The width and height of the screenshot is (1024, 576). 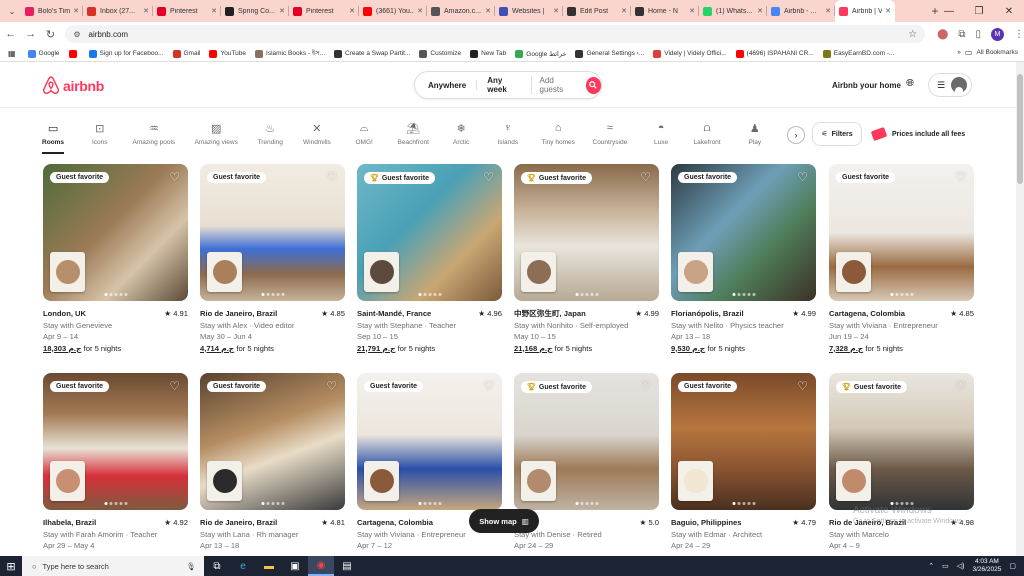 I want to click on category-amazing-pools: ♒ Amazing pools, so click(x=154, y=134).